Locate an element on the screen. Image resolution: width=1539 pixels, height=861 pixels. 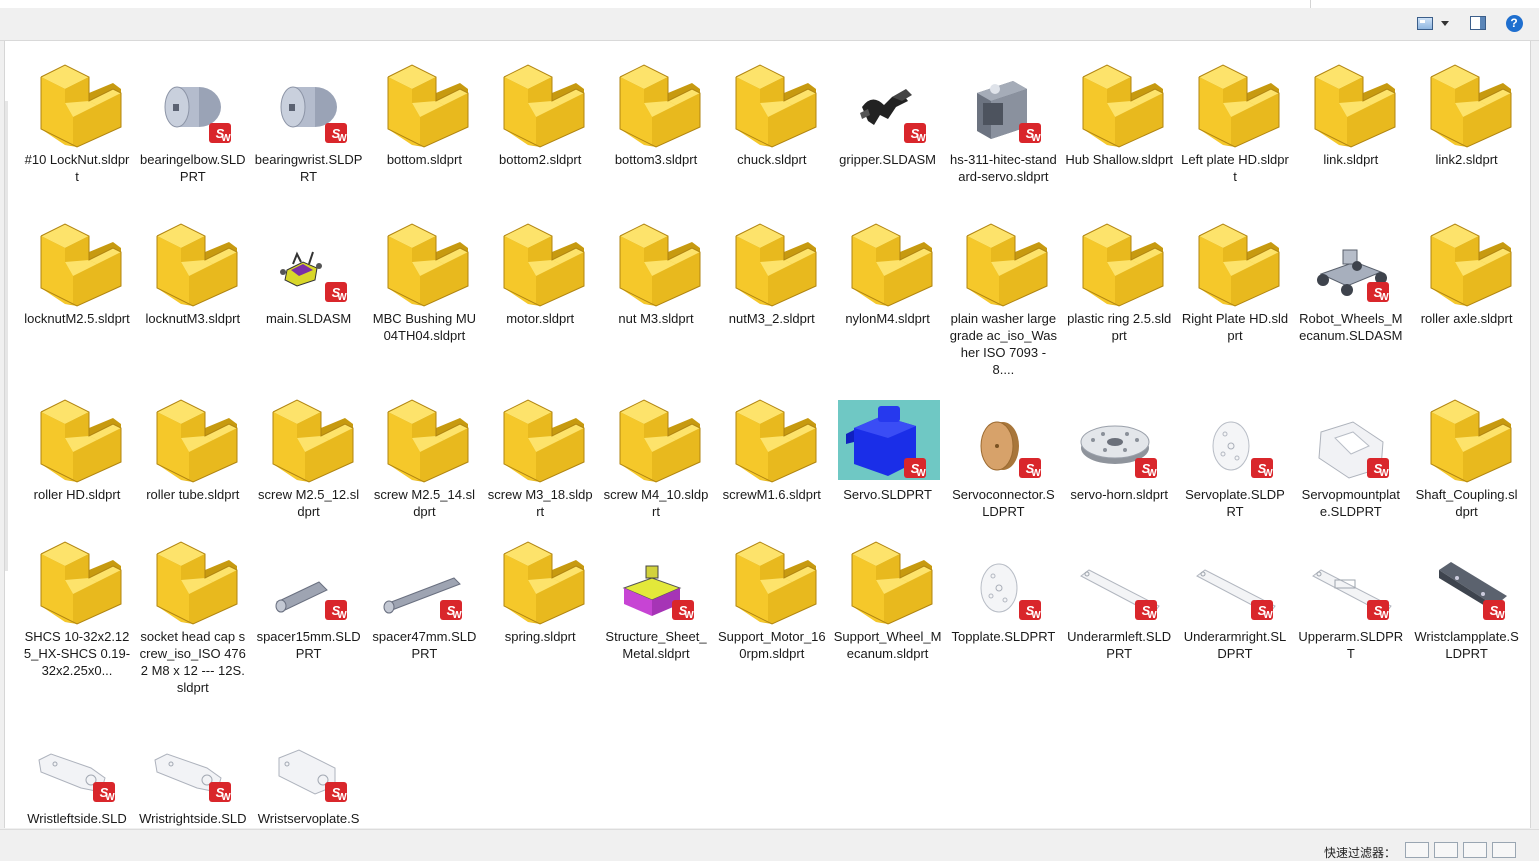
file-item: Right Plate HD.sldprt is located at coordinates (1235, 276).